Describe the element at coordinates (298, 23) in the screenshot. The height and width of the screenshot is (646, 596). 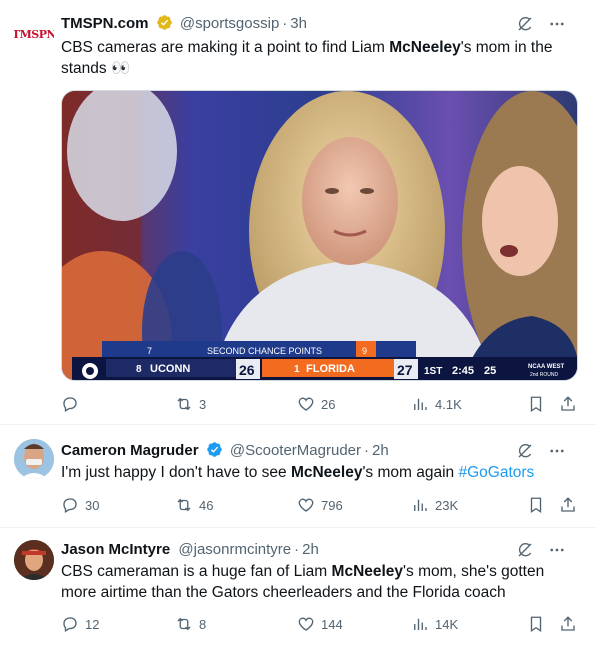
I see `timestamp: 3h` at that location.